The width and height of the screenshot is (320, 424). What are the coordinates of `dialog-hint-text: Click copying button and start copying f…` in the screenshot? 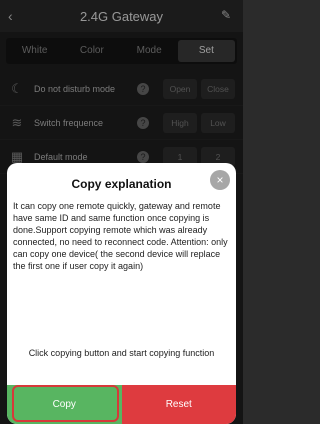 It's located at (121, 353).